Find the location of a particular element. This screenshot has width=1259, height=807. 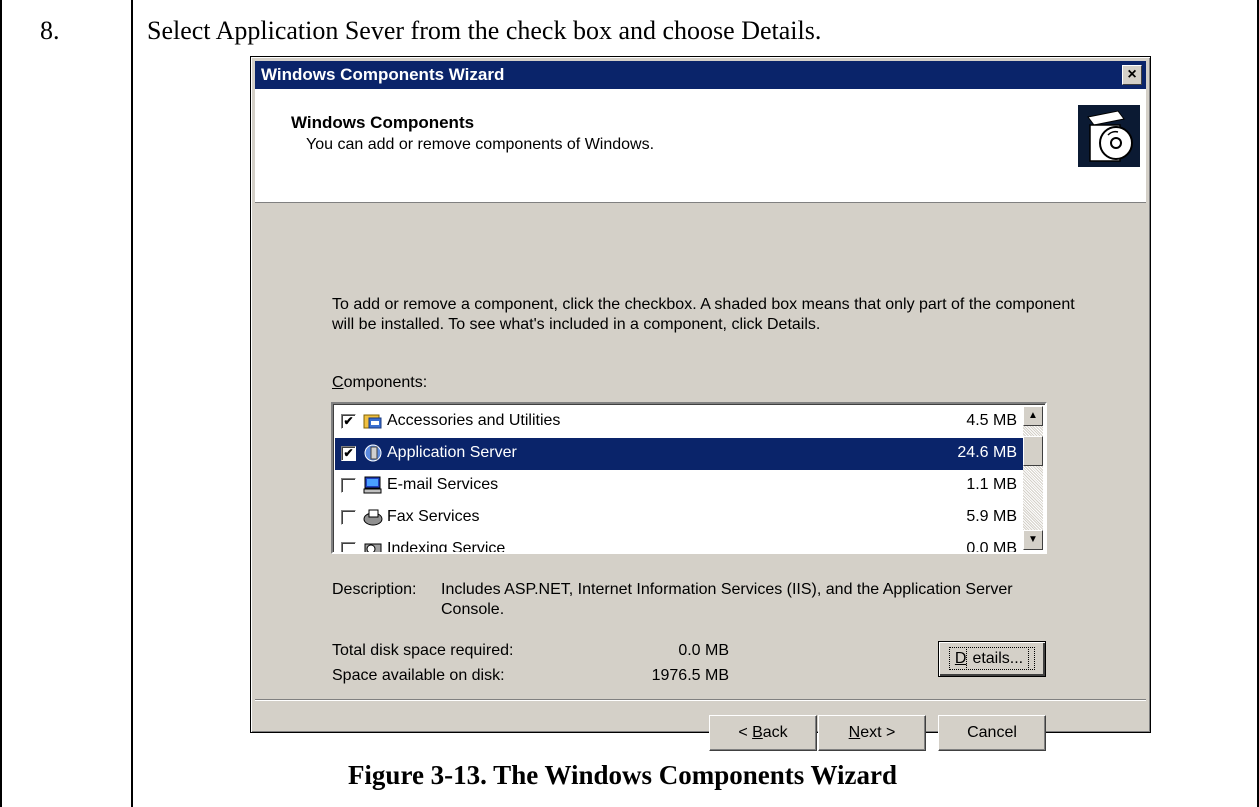

next-button: Next > is located at coordinates (872, 733).